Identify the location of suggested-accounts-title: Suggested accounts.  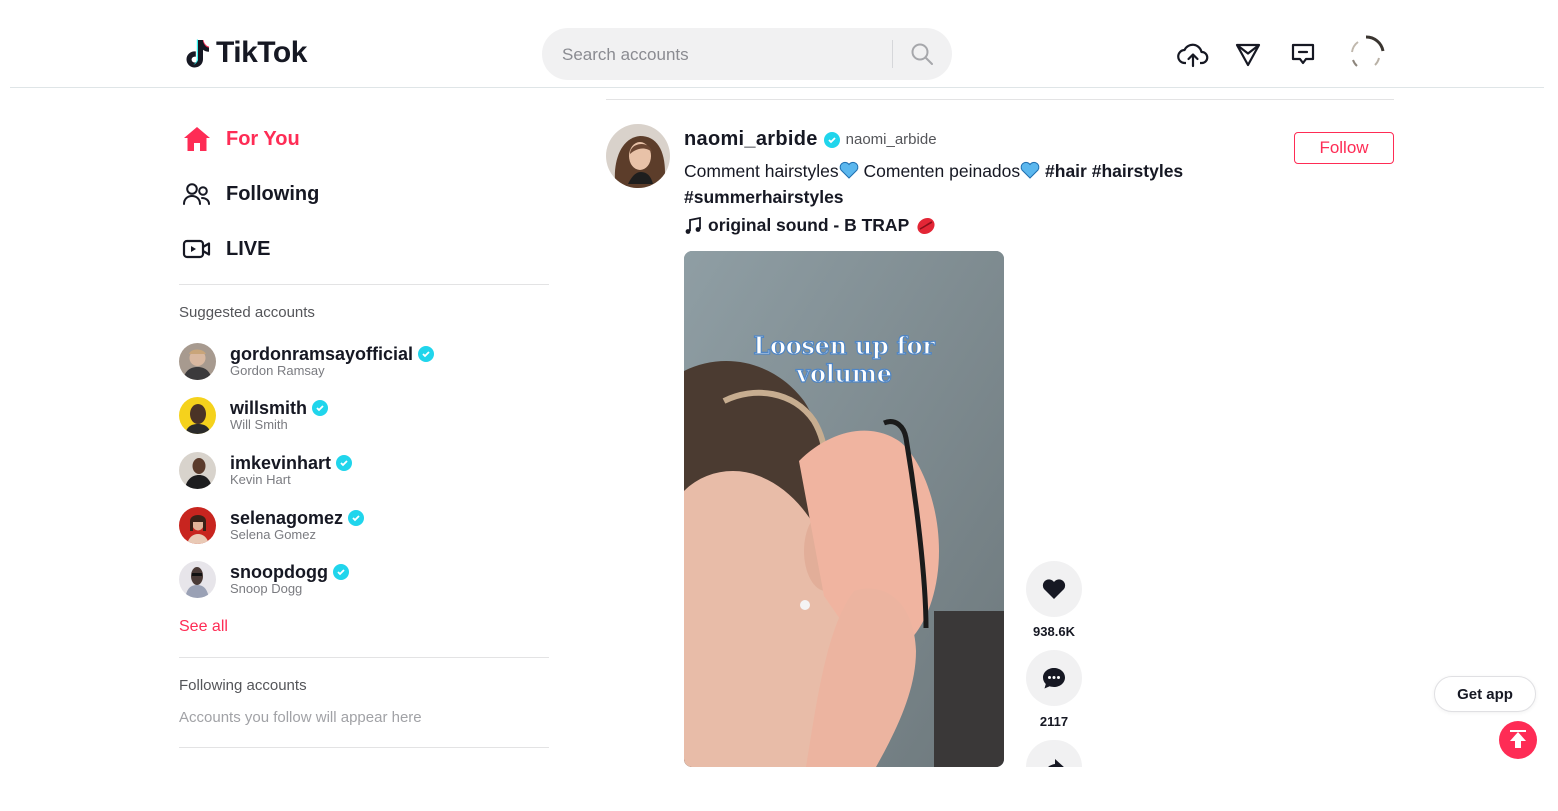
(247, 312).